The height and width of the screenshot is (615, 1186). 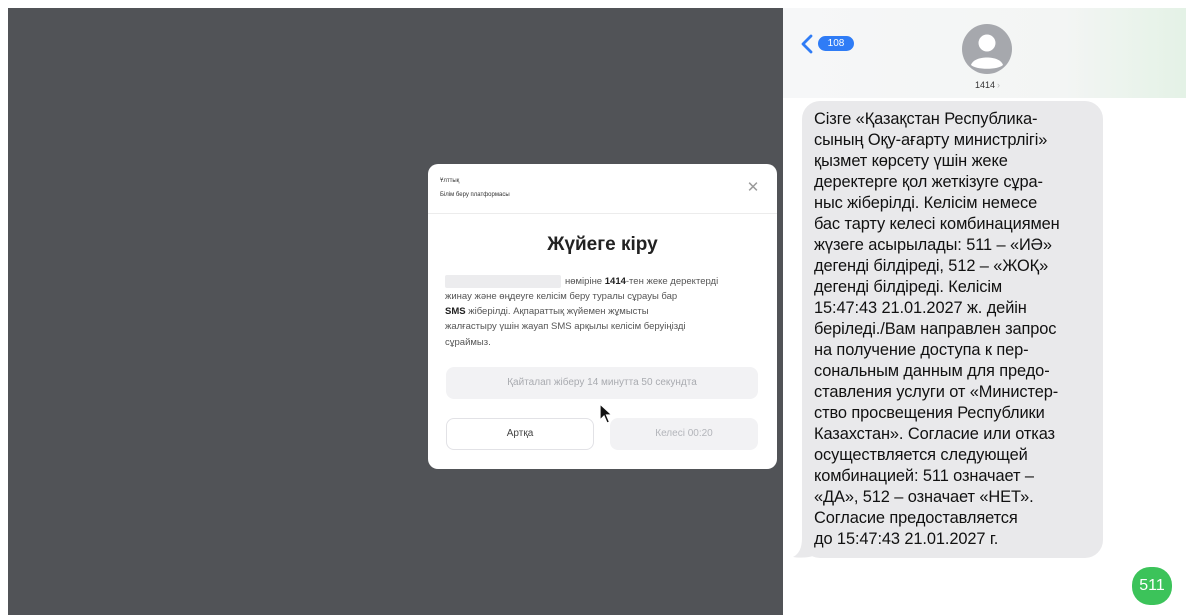 I want to click on message-text-line: ставления услуги от «Министер-, so click(x=936, y=392).